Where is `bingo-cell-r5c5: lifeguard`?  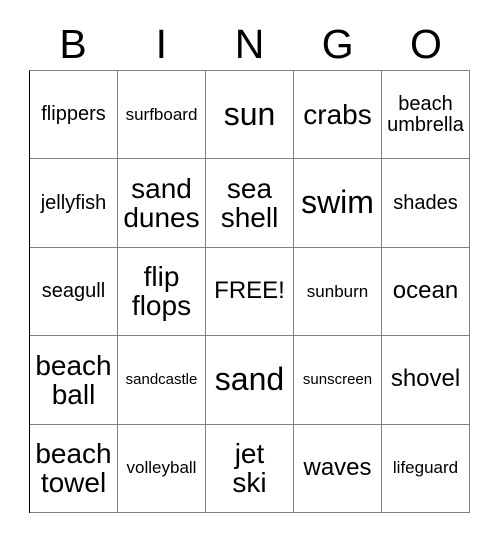
bingo-cell-r5c5: lifeguard is located at coordinates (426, 468).